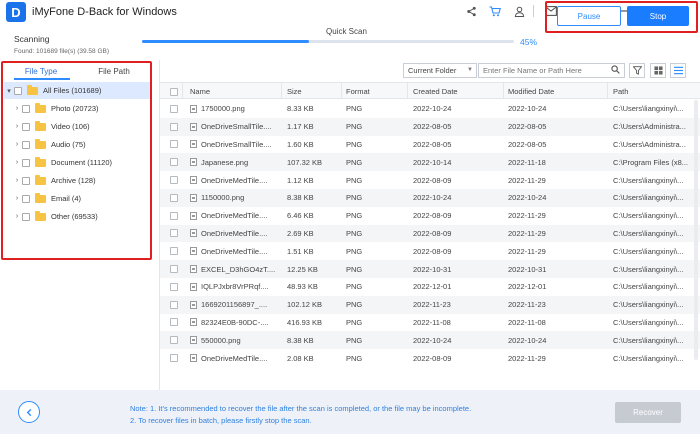 This screenshot has height=434, width=700. Describe the element at coordinates (300, 180) in the screenshot. I see `cell-size-text: 1.12 KB` at that location.